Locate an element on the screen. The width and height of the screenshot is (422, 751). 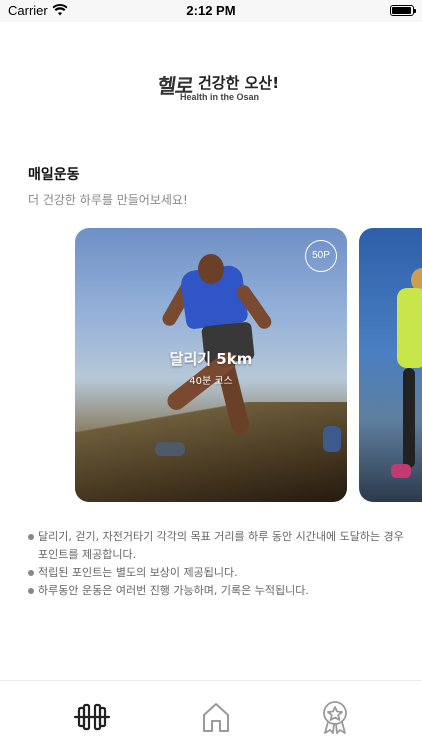
tab-bar is located at coordinates (211, 715).